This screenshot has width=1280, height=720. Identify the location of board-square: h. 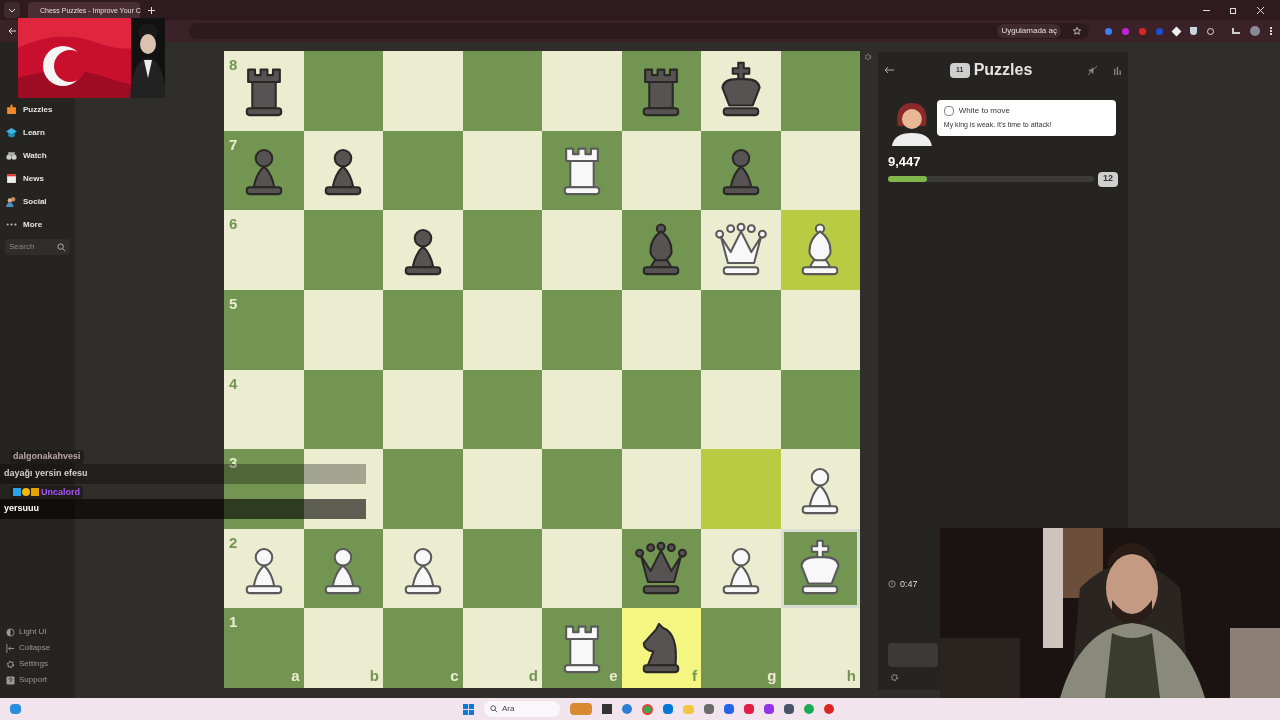
(820, 648).